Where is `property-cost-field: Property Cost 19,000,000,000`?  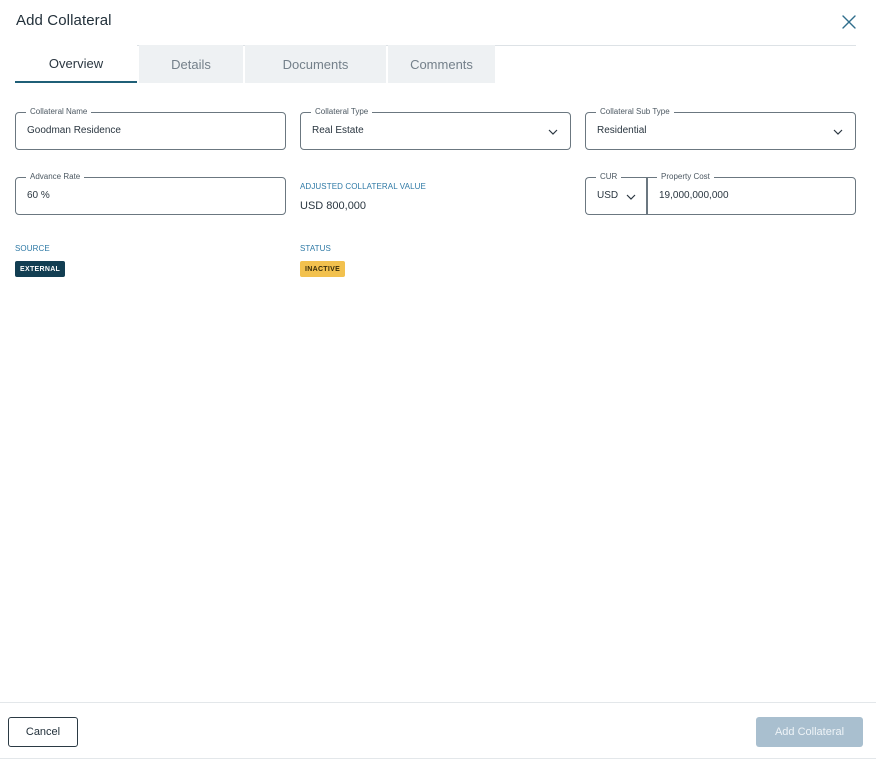 property-cost-field: Property Cost 19,000,000,000 is located at coordinates (751, 193).